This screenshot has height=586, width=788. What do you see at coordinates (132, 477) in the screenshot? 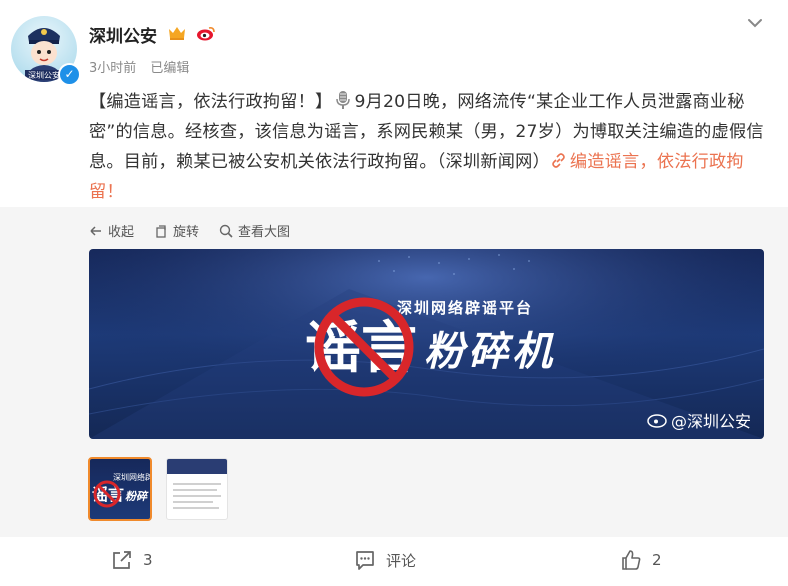
I see `svg-text: 深圳网络辟谣` at bounding box center [132, 477].